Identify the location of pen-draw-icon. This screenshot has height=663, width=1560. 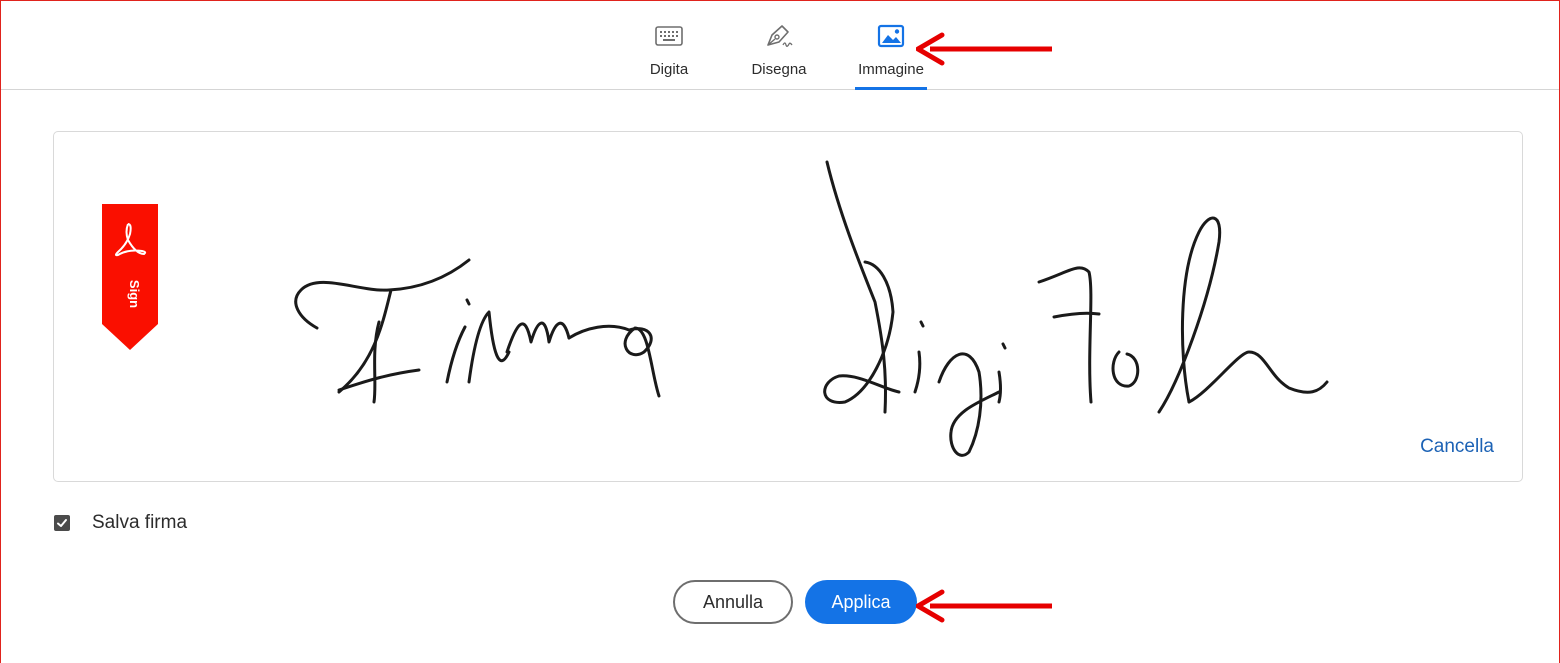
(780, 36).